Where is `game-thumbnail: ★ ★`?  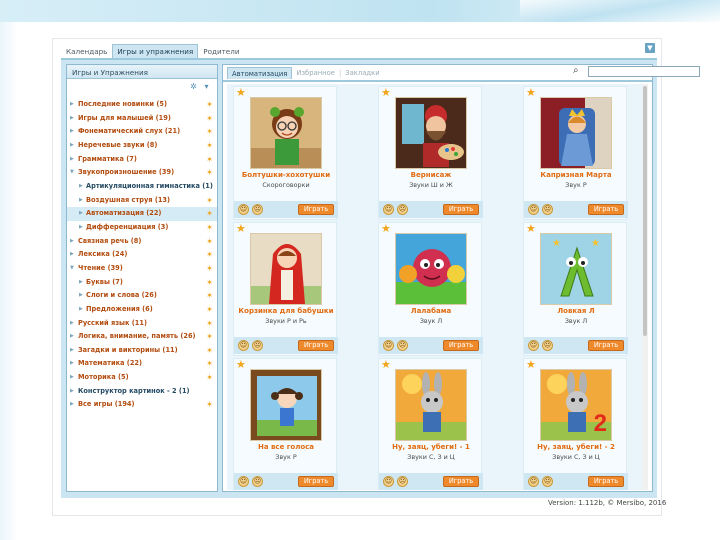 game-thumbnail: ★ ★ is located at coordinates (576, 269).